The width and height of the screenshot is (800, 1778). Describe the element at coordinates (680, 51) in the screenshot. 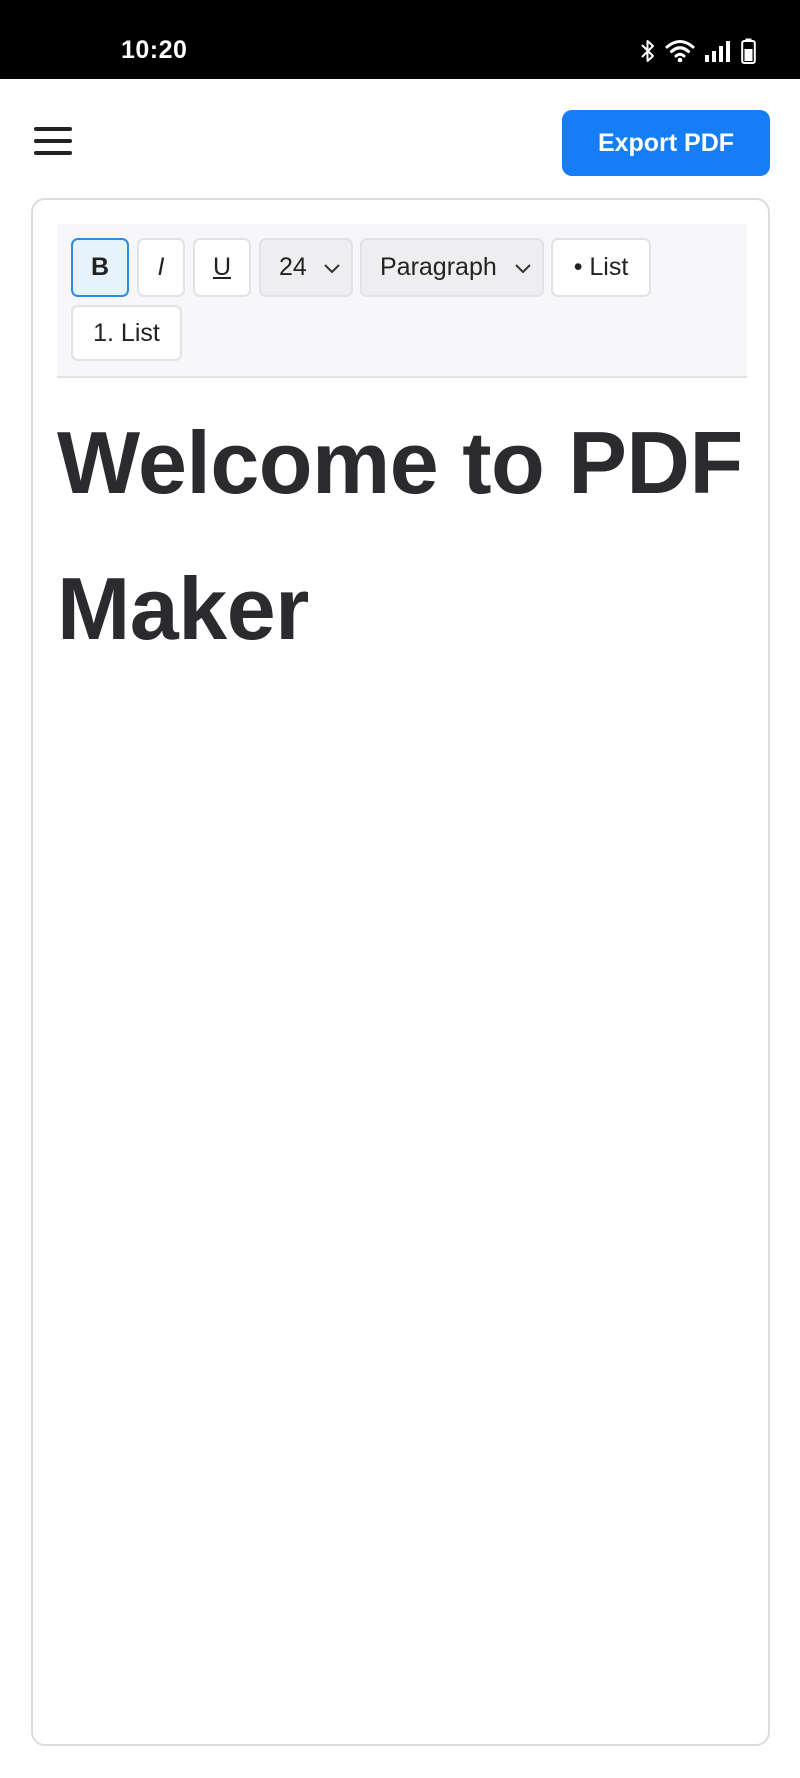

I see `wifi-icon` at that location.